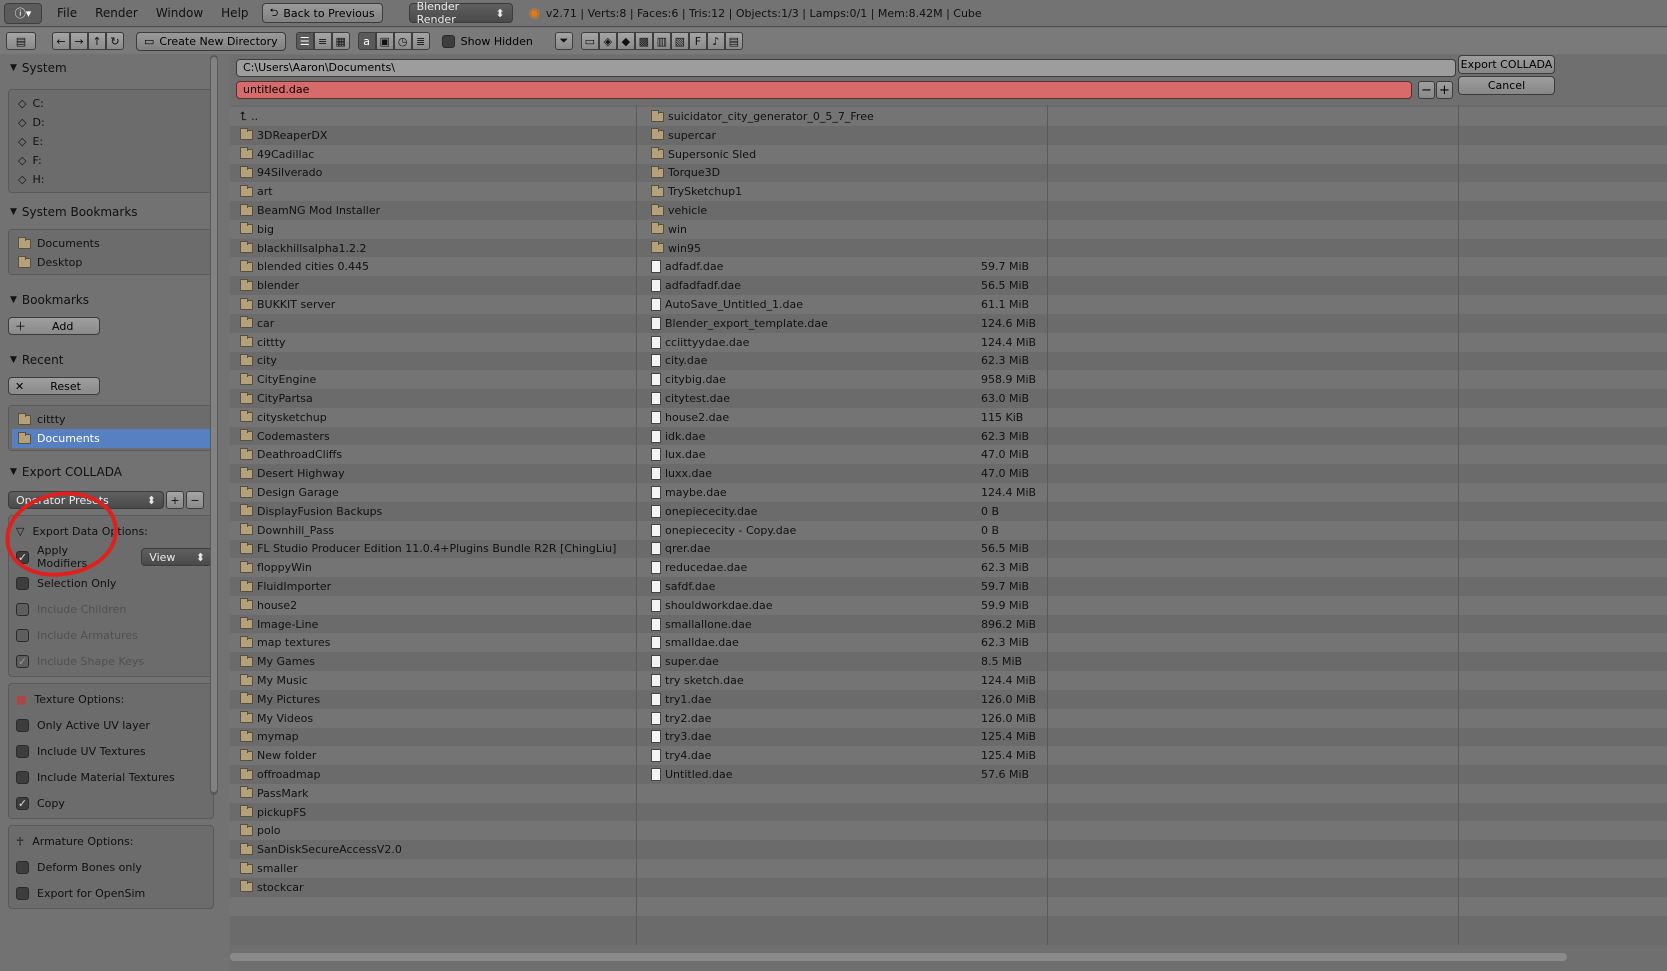 Image resolution: width=1667 pixels, height=971 pixels. Describe the element at coordinates (448, 41) in the screenshot. I see `show-hidden-checkbox` at that location.